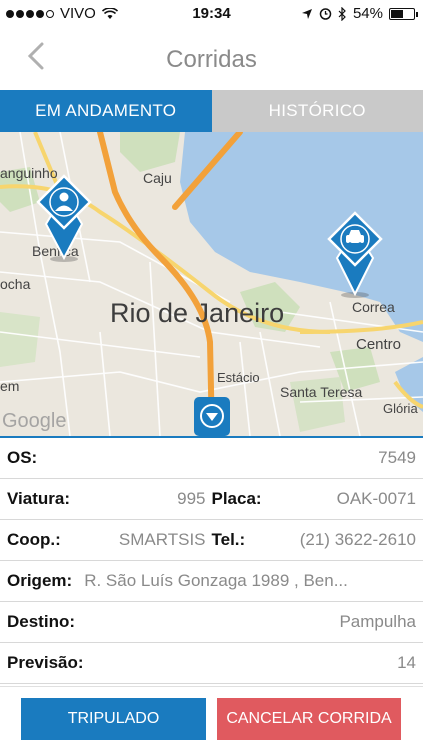  I want to click on row-coop-tel: Coop.: SMARTSIS Tel.: (21) 3622-2610, so click(211, 540).